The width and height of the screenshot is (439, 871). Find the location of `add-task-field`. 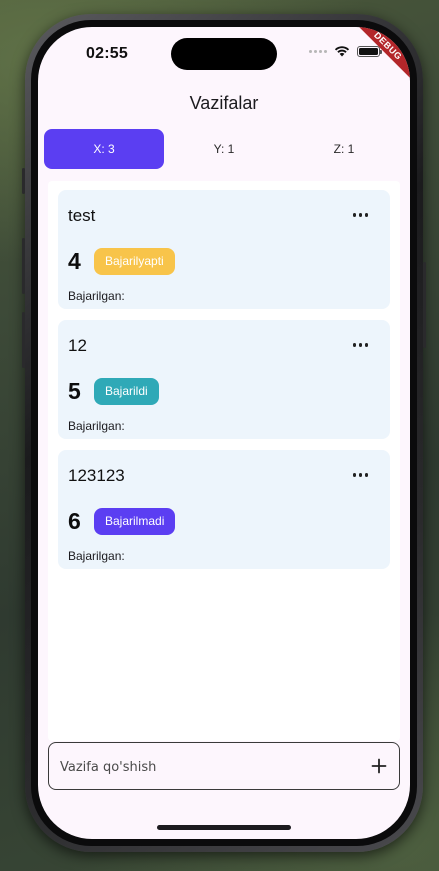

add-task-field is located at coordinates (224, 766).